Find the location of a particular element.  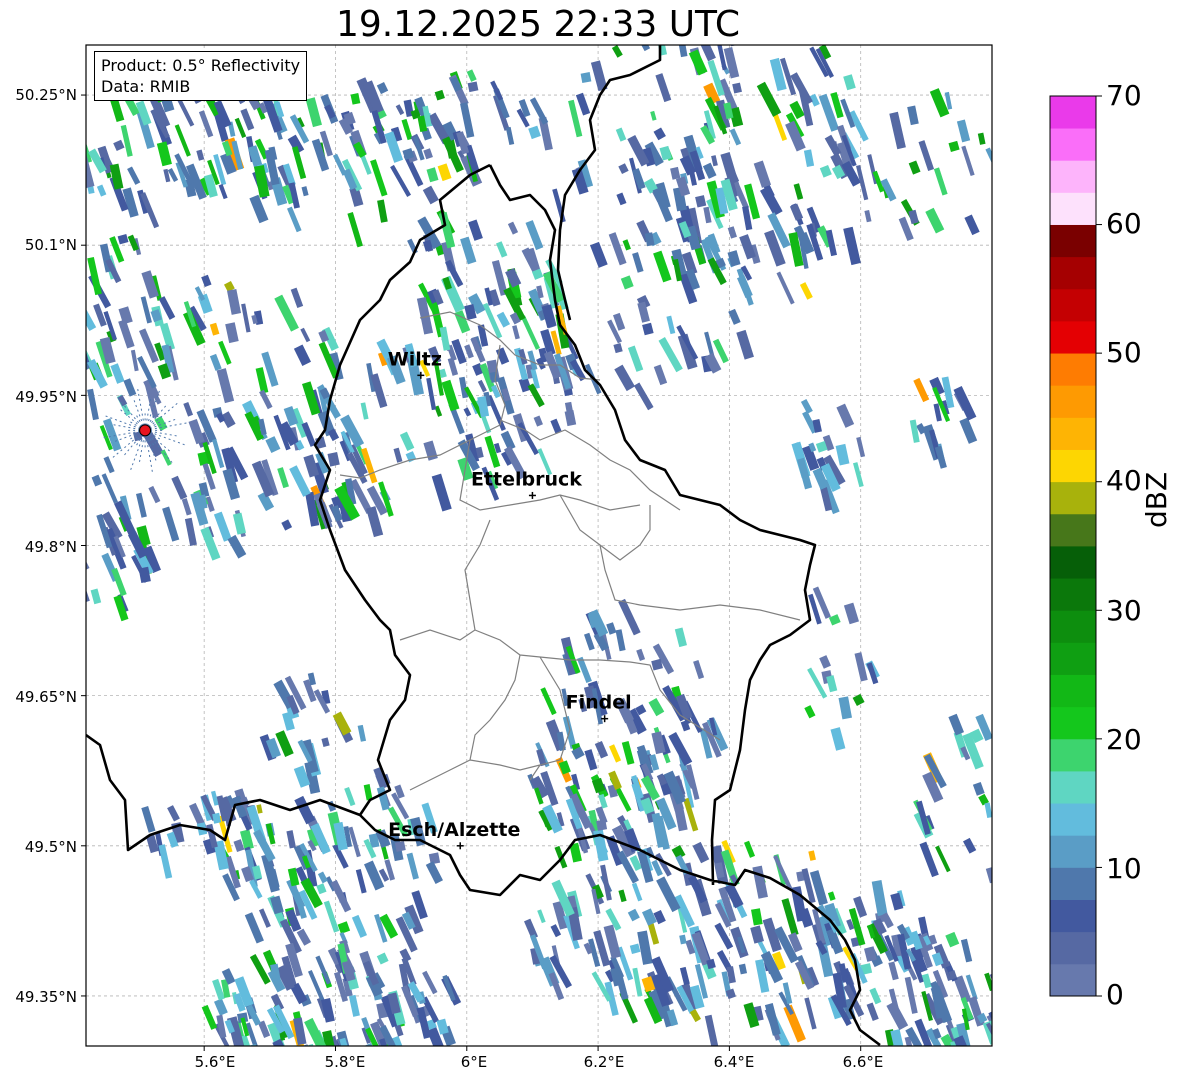

y-tick-label: 50.25°N is located at coordinates (46, 95).